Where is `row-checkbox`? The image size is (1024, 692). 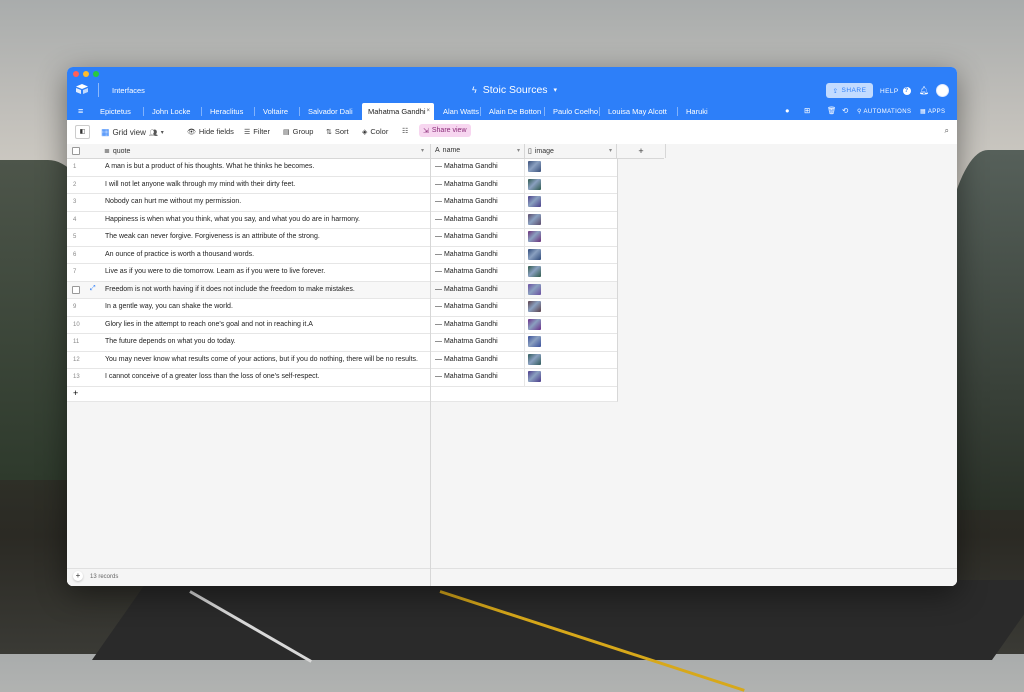 row-checkbox is located at coordinates (76, 289).